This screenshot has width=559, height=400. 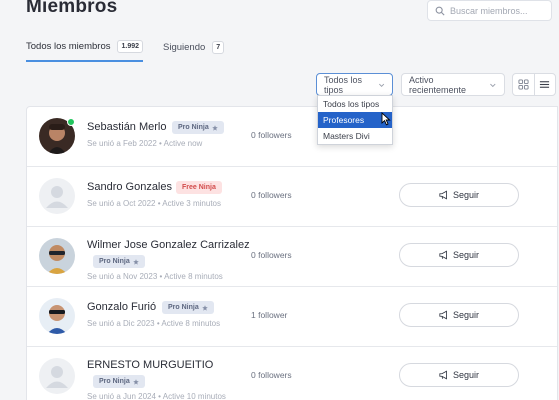 I want to click on activity-sort-select: Activo recientemente, so click(x=453, y=84).